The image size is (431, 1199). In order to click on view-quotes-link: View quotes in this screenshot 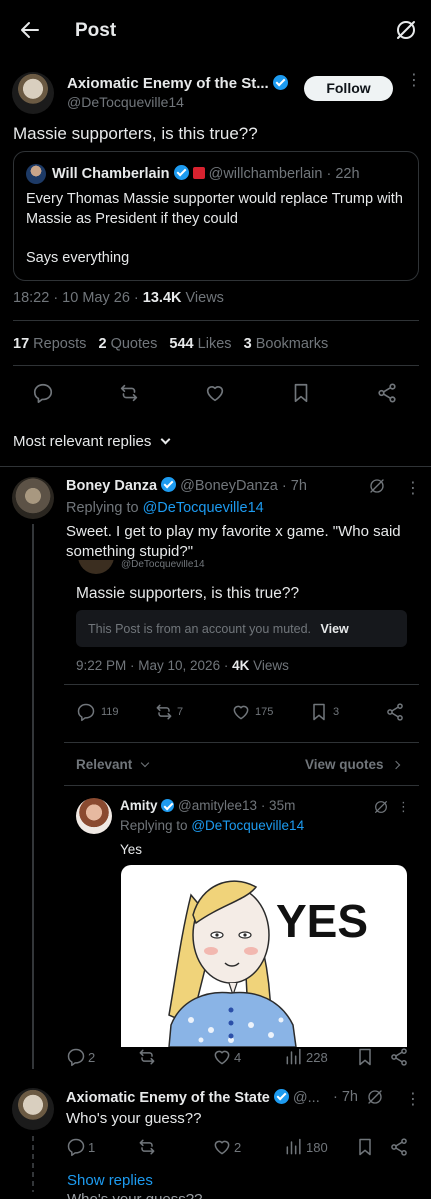, I will do `click(353, 764)`.